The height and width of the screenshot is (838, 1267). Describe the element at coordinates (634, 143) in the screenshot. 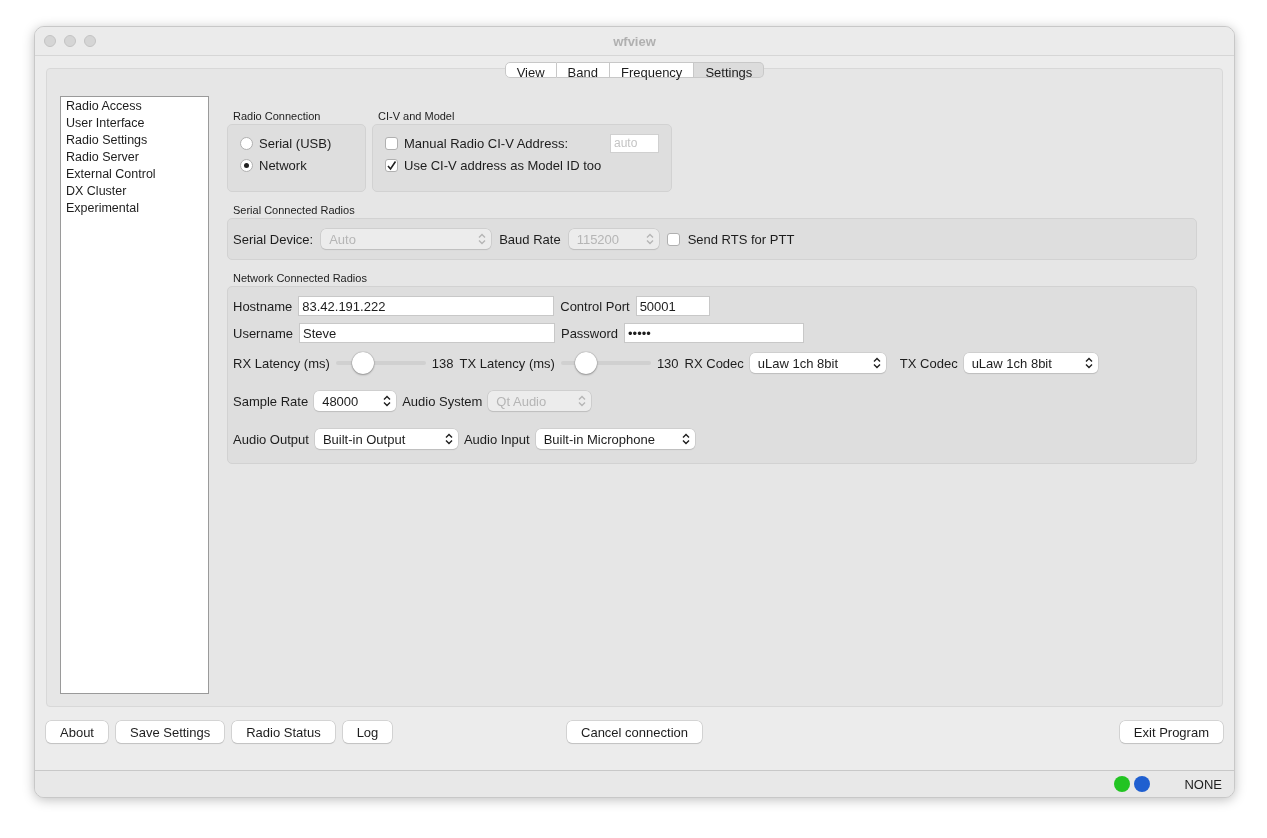

I see `input-field: auto` at that location.